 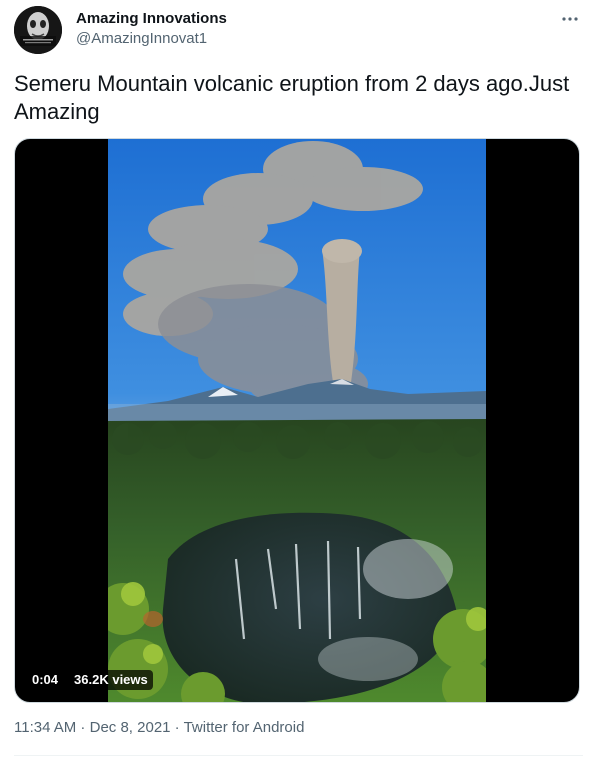 I want to click on video-view-count: 36.2K views, so click(x=111, y=680).